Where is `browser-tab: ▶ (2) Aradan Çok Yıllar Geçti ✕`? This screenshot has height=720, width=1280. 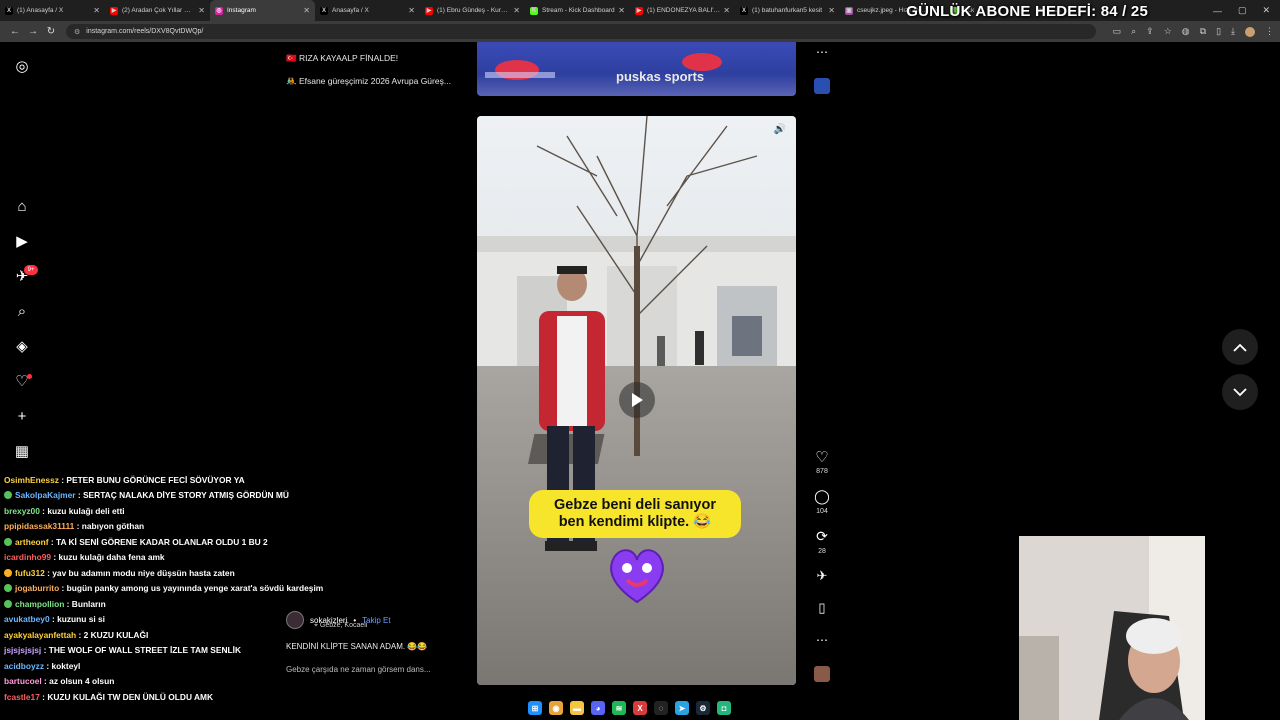 browser-tab: ▶ (2) Aradan Çok Yıllar Geçti ✕ is located at coordinates (157, 10).